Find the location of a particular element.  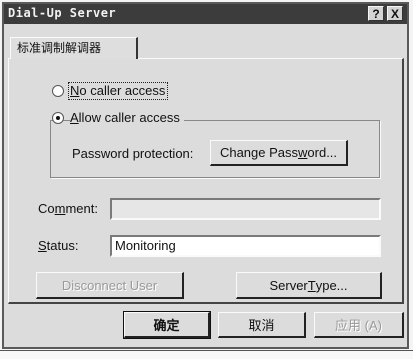

status-field: Monitoring is located at coordinates (245, 246).